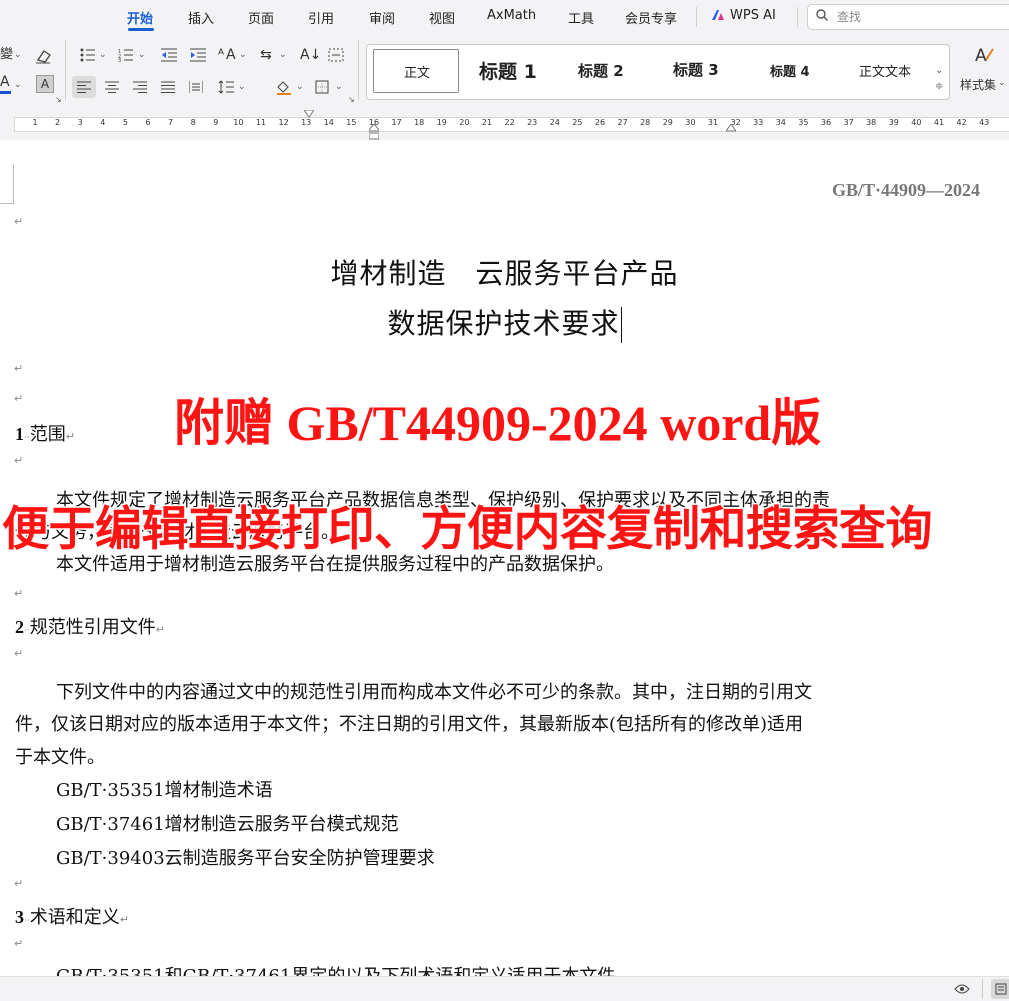  I want to click on ruler-number: 17, so click(396, 122).